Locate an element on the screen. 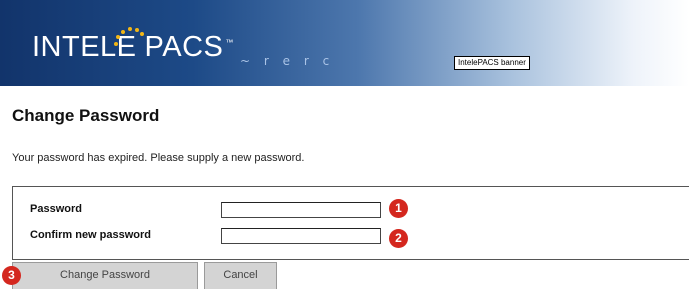 This screenshot has height=289, width=689. banner-label: IntelePACS banner is located at coordinates (492, 63).